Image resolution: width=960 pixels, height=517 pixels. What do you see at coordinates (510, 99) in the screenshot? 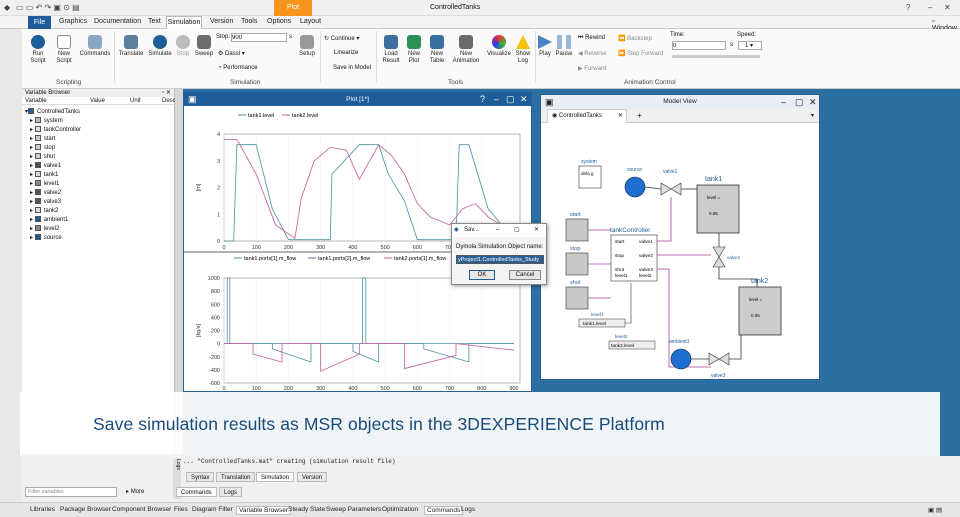
I see `plot-maximize-icon: ▢` at bounding box center [510, 99].